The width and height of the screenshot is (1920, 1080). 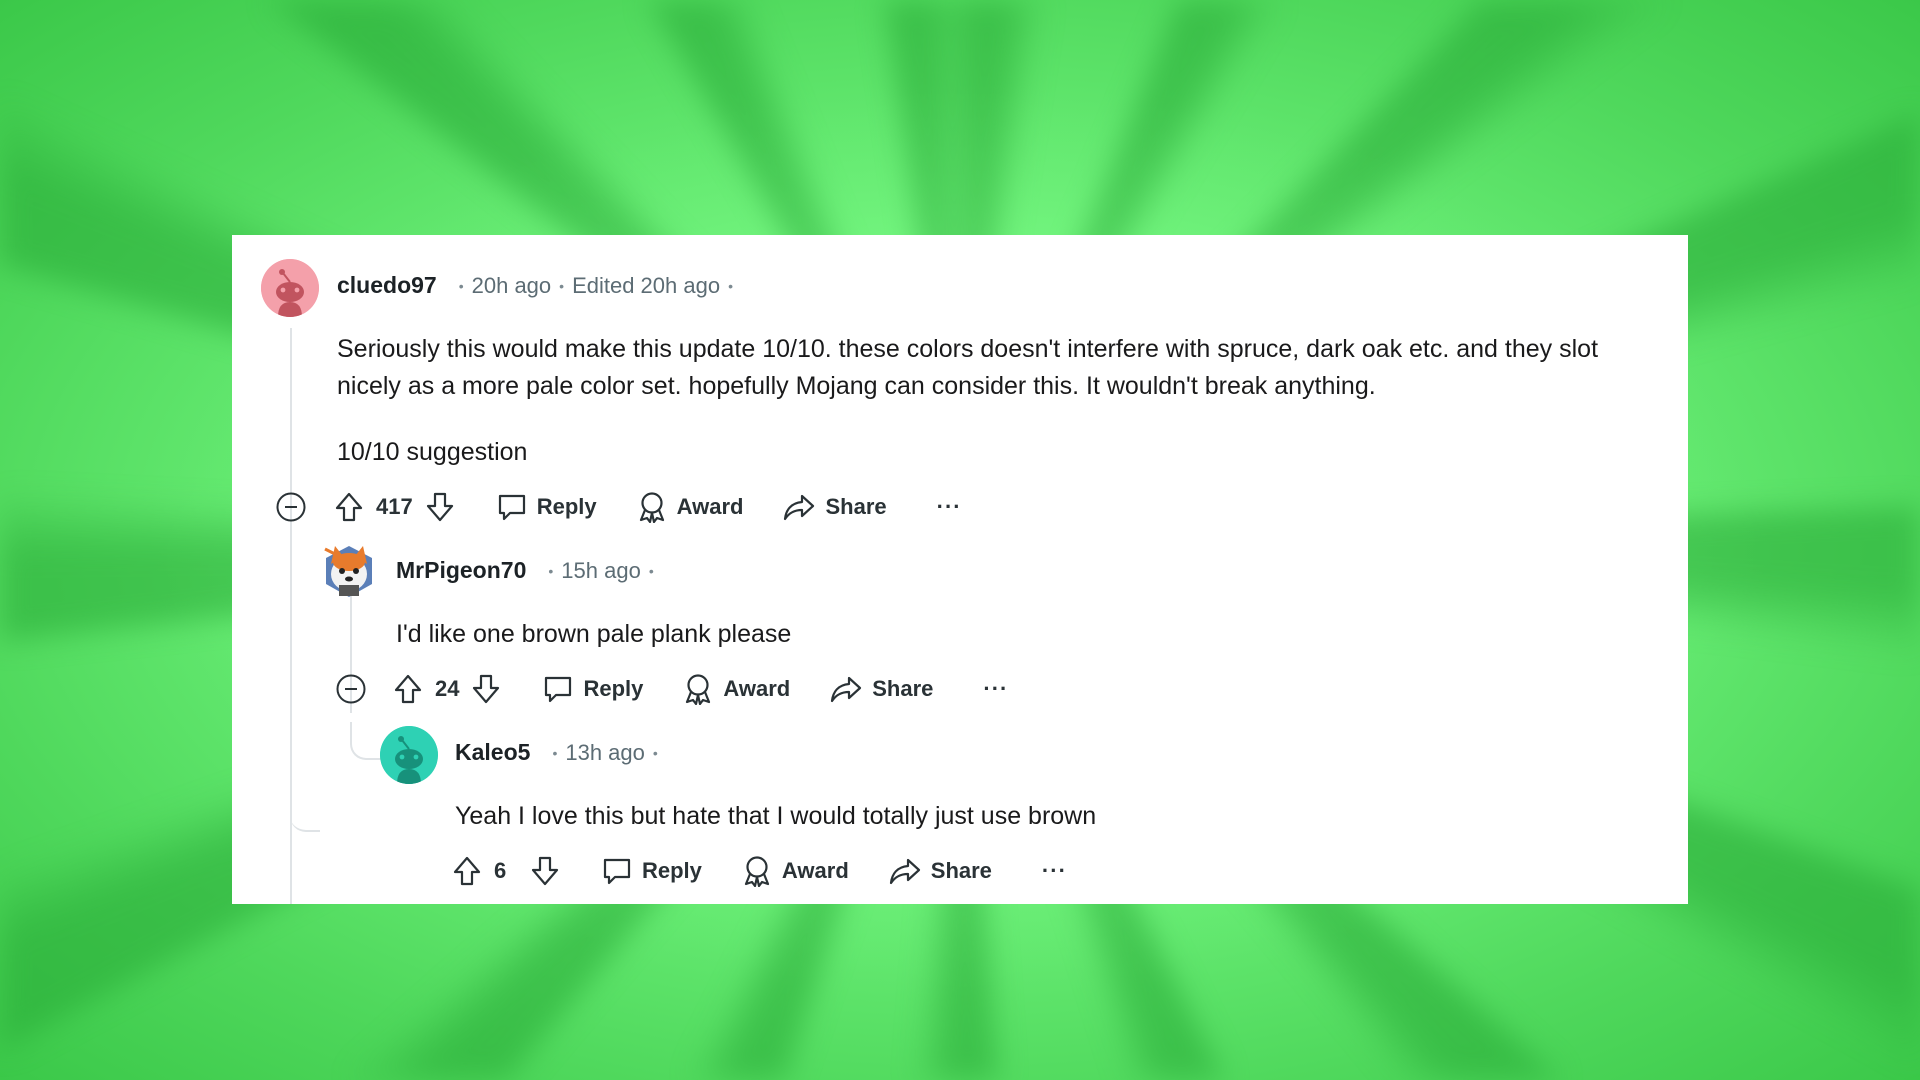 I want to click on comment-action-bar: 24 Reply Award Share ···, so click(x=699, y=689).